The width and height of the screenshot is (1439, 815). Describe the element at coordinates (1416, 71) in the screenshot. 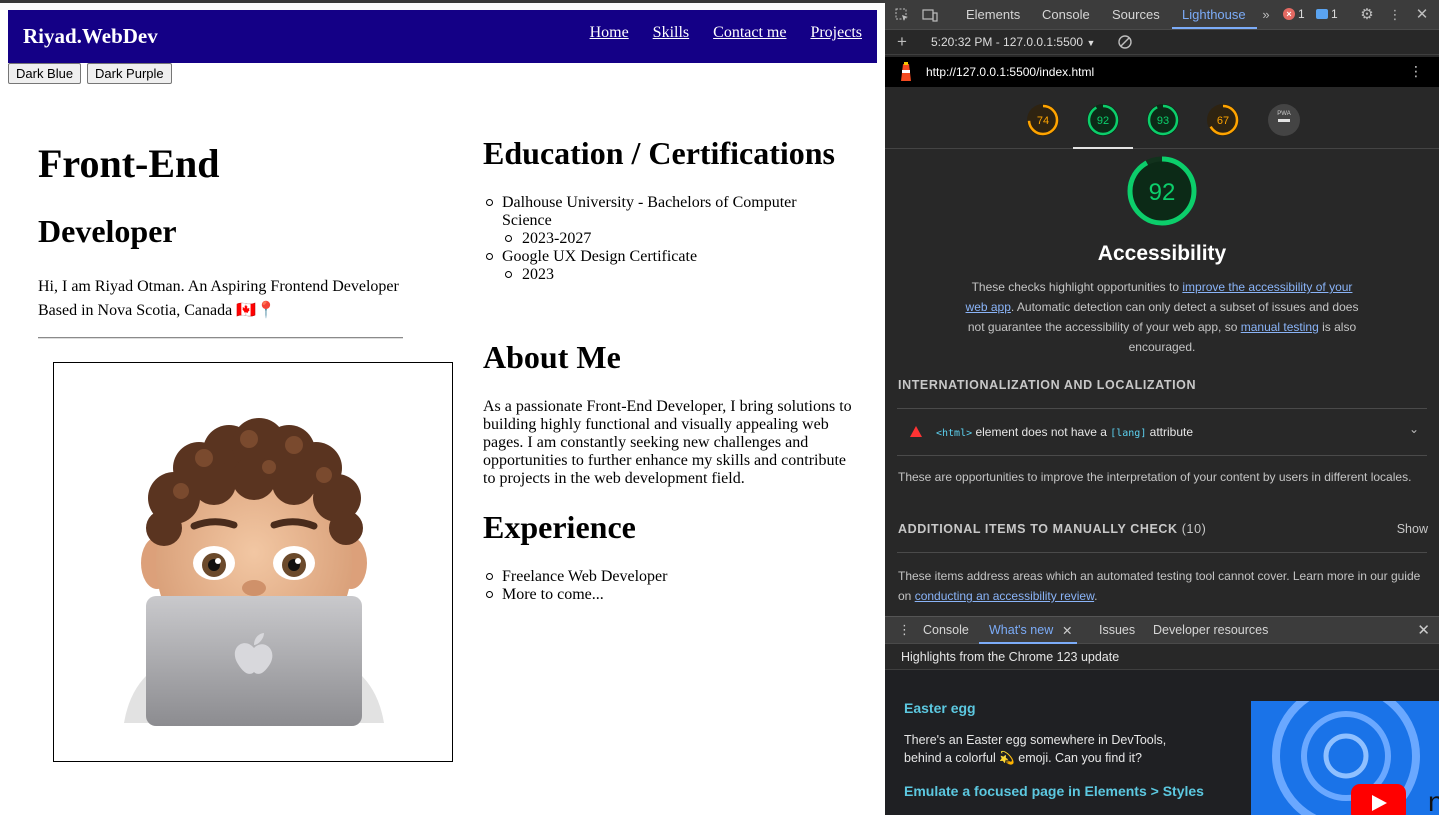

I see `report-menu-icon: ⋮` at that location.